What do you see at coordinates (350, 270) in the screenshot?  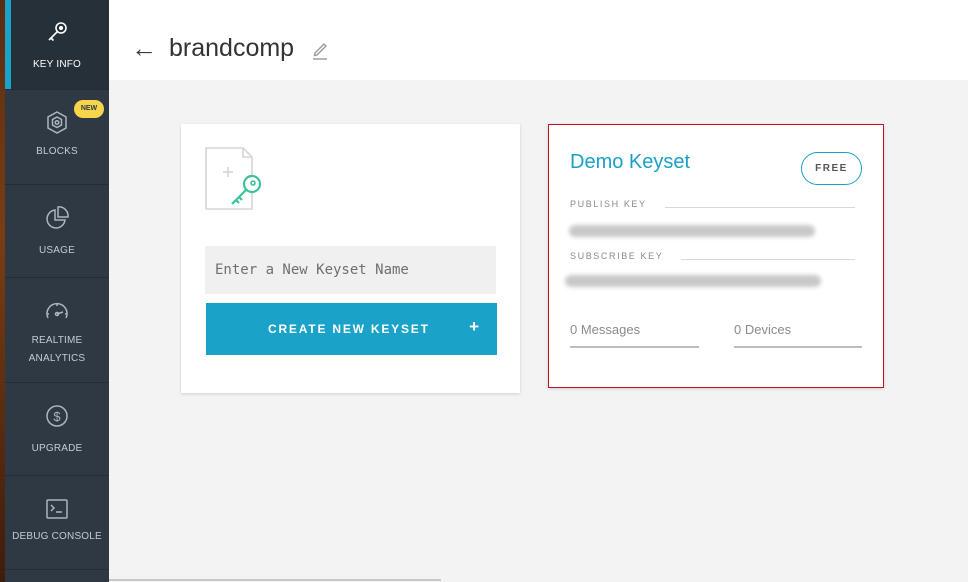 I see `keyset-name-input` at bounding box center [350, 270].